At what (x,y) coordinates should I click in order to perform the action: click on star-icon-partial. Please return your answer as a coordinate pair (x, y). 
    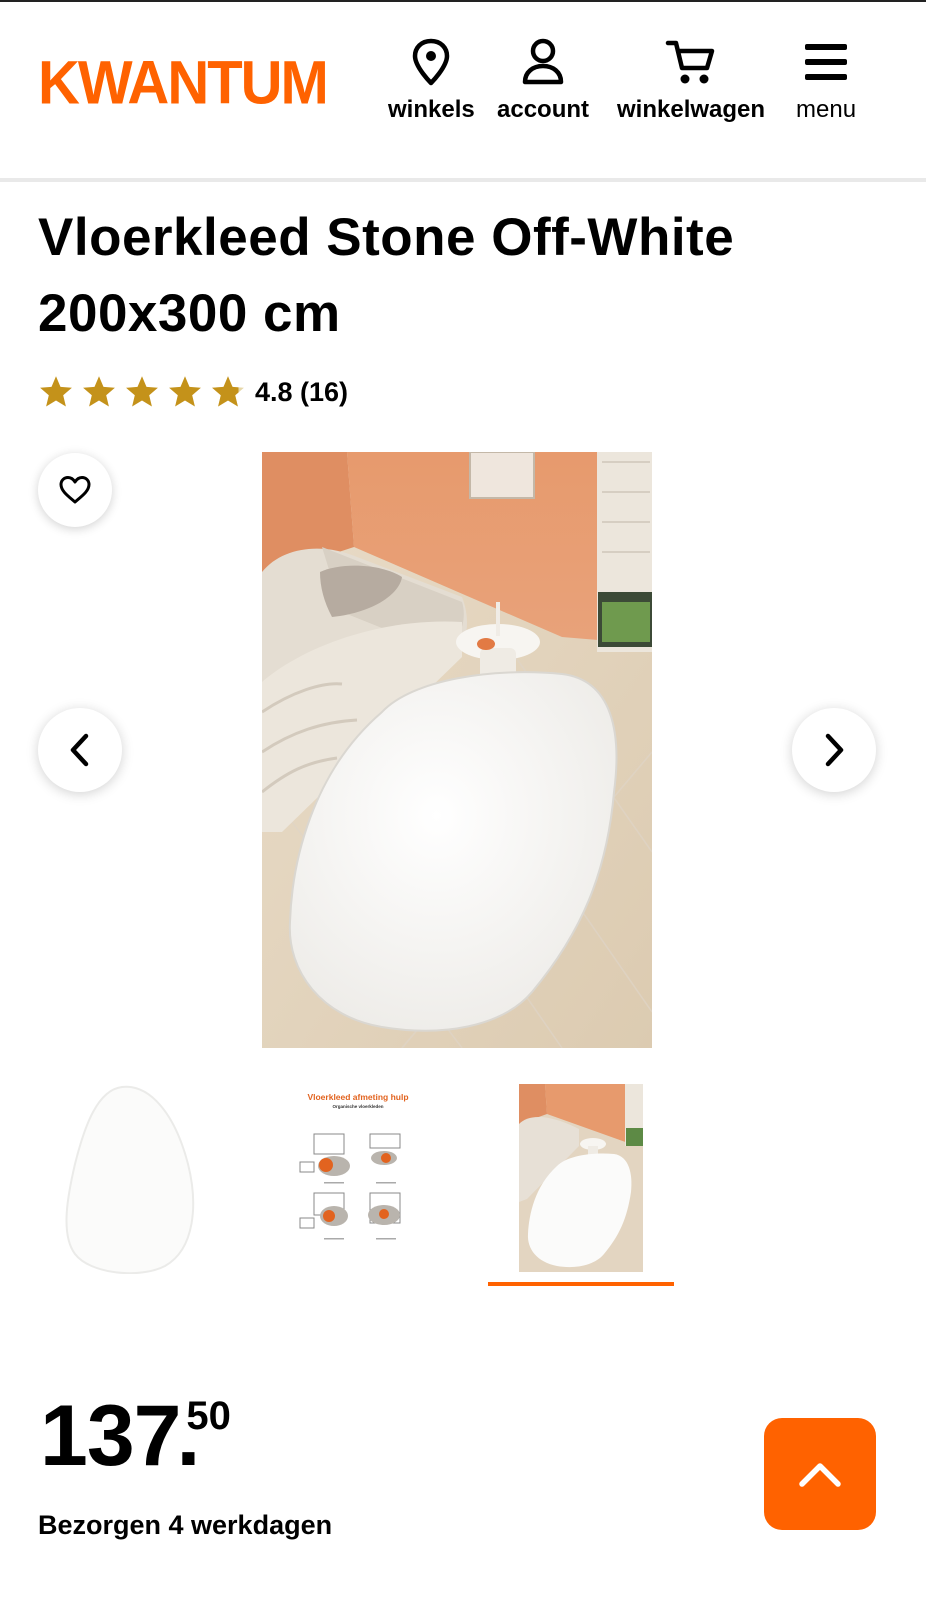
    Looking at the image, I should click on (228, 391).